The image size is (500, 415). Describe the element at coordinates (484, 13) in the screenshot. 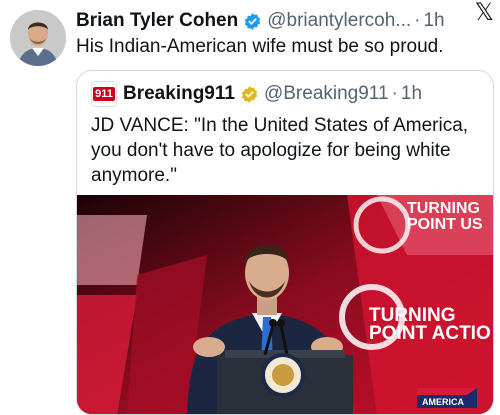

I see `x-logo-icon: 𝕏` at that location.